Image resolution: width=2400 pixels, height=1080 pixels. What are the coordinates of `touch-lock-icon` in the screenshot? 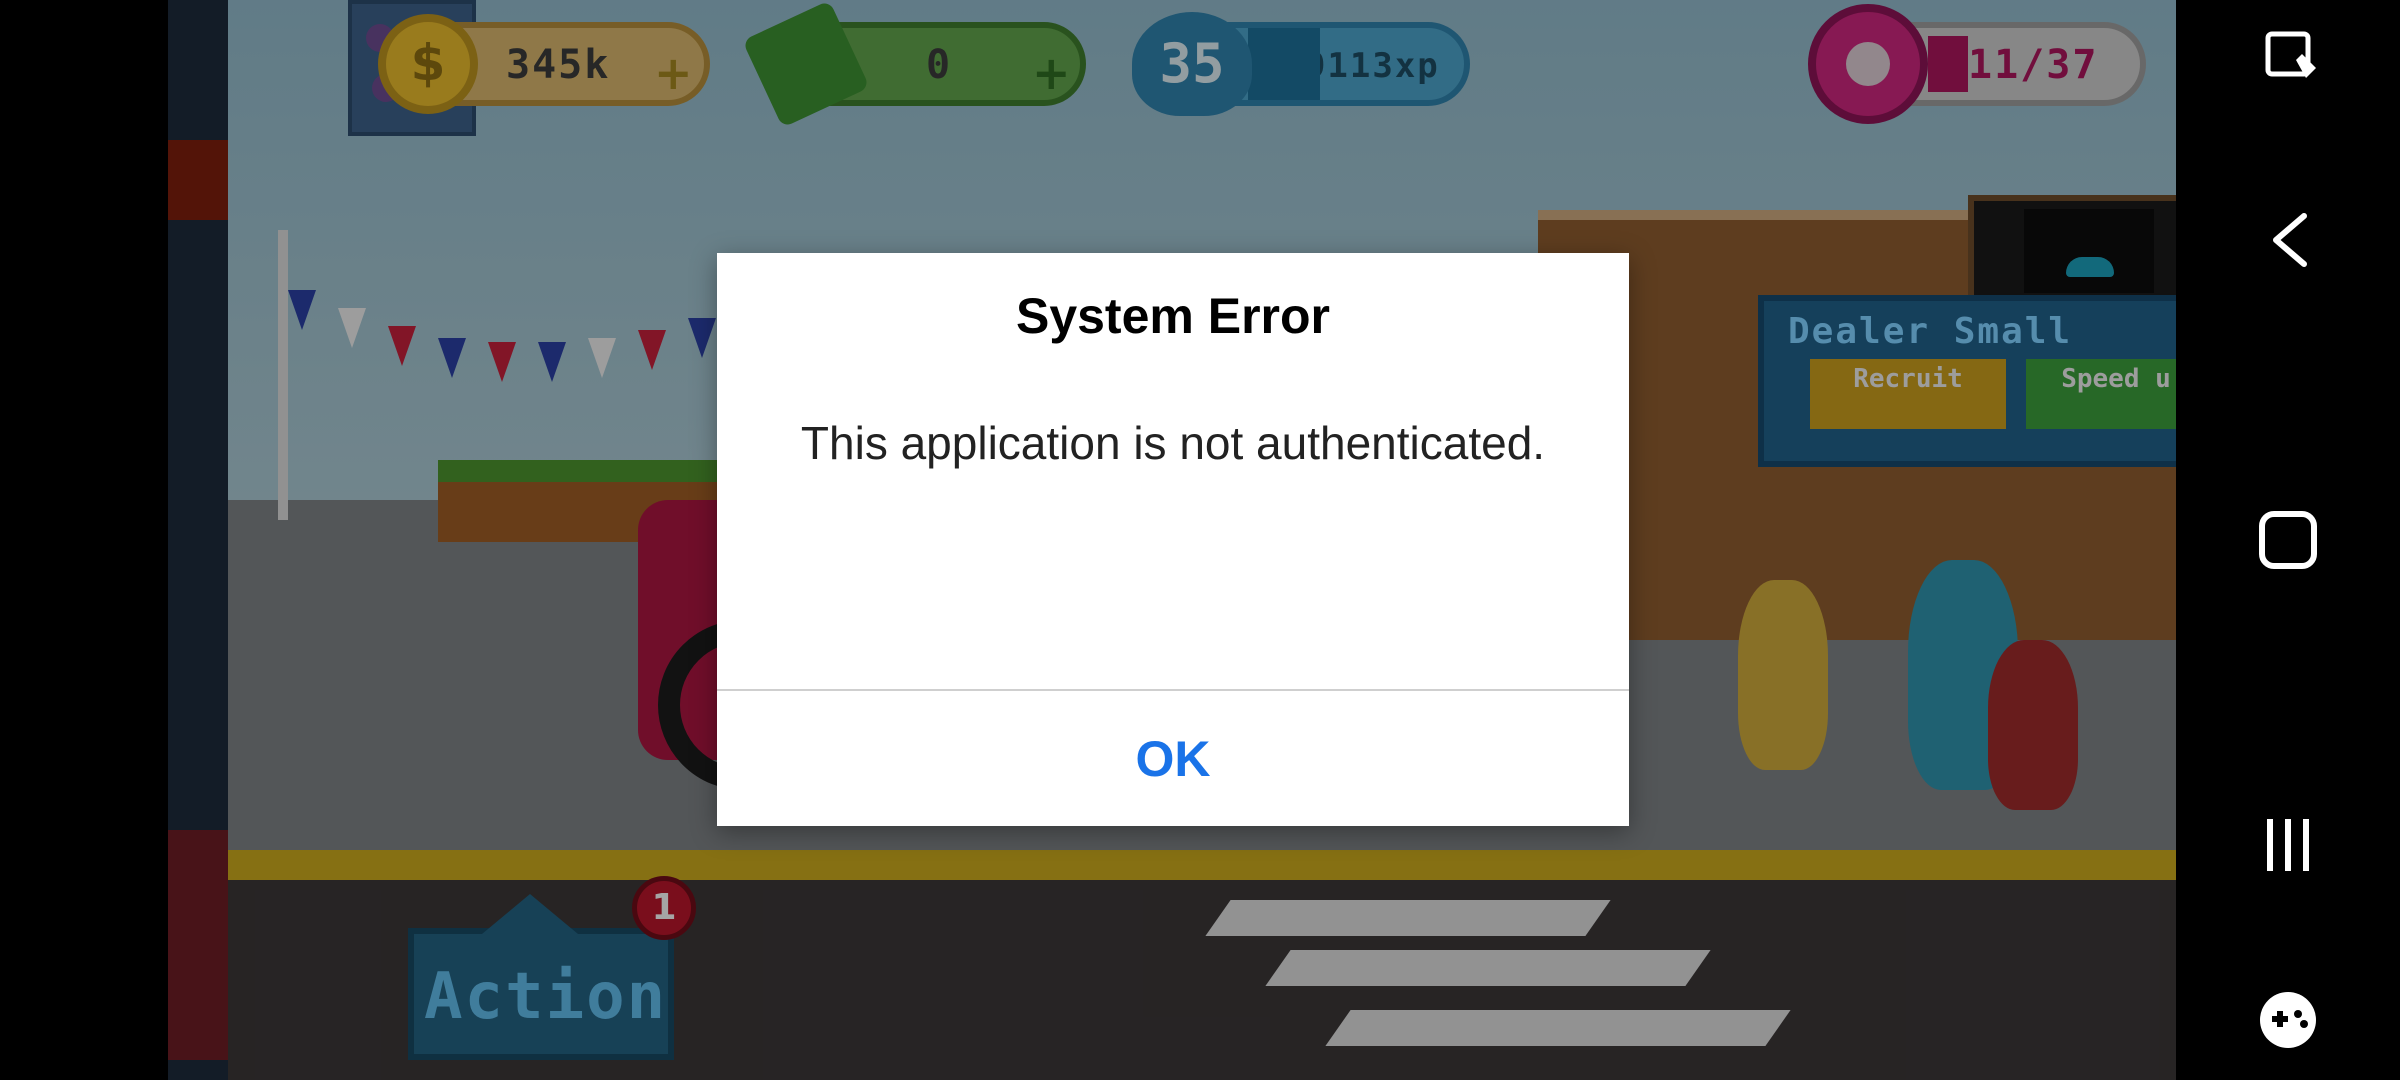 It's located at (2288, 60).